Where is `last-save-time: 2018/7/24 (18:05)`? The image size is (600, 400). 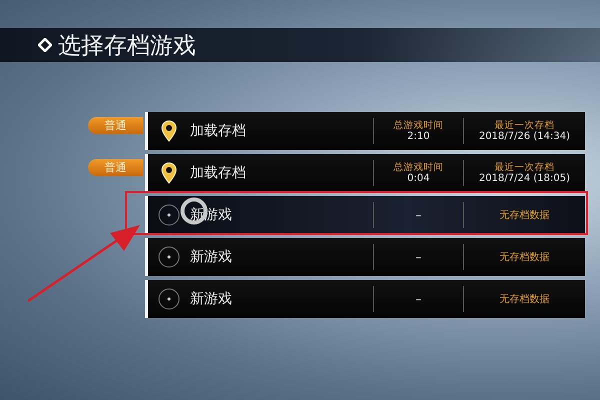
last-save-time: 2018/7/24 (18:05) is located at coordinates (524, 178).